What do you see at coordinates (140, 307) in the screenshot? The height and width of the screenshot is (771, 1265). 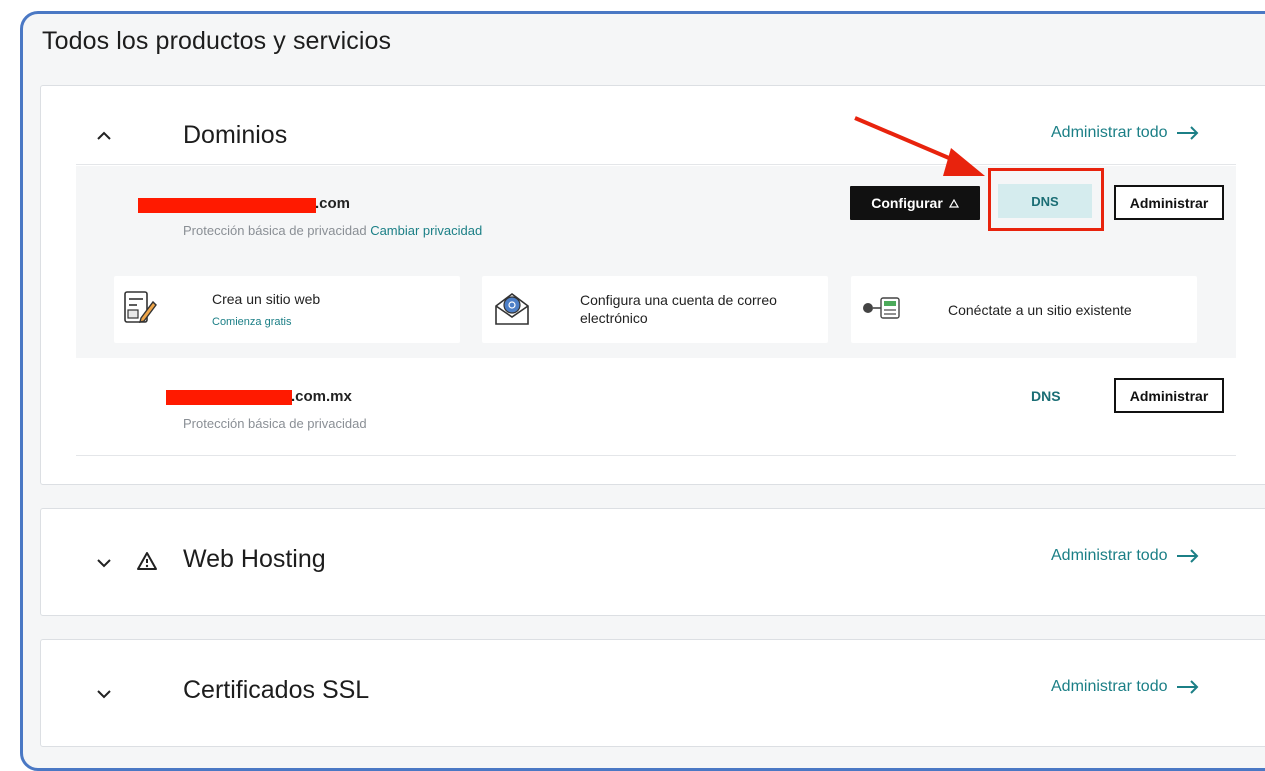 I see `website-builder-icon` at bounding box center [140, 307].